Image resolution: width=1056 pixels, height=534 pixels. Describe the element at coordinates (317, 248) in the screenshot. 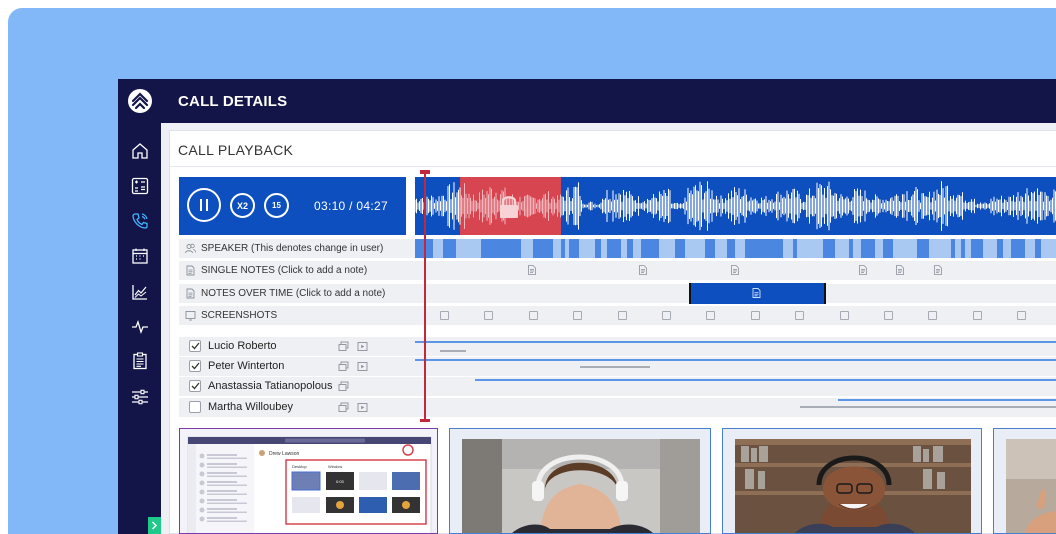

I see `speaker-hint: (This denotes change in user)` at that location.